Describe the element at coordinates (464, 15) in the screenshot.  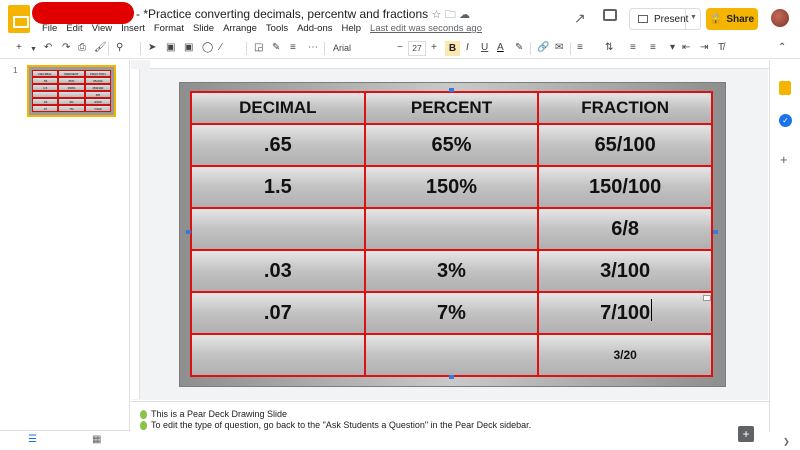
I see `cloud-status-icon: ☁` at that location.